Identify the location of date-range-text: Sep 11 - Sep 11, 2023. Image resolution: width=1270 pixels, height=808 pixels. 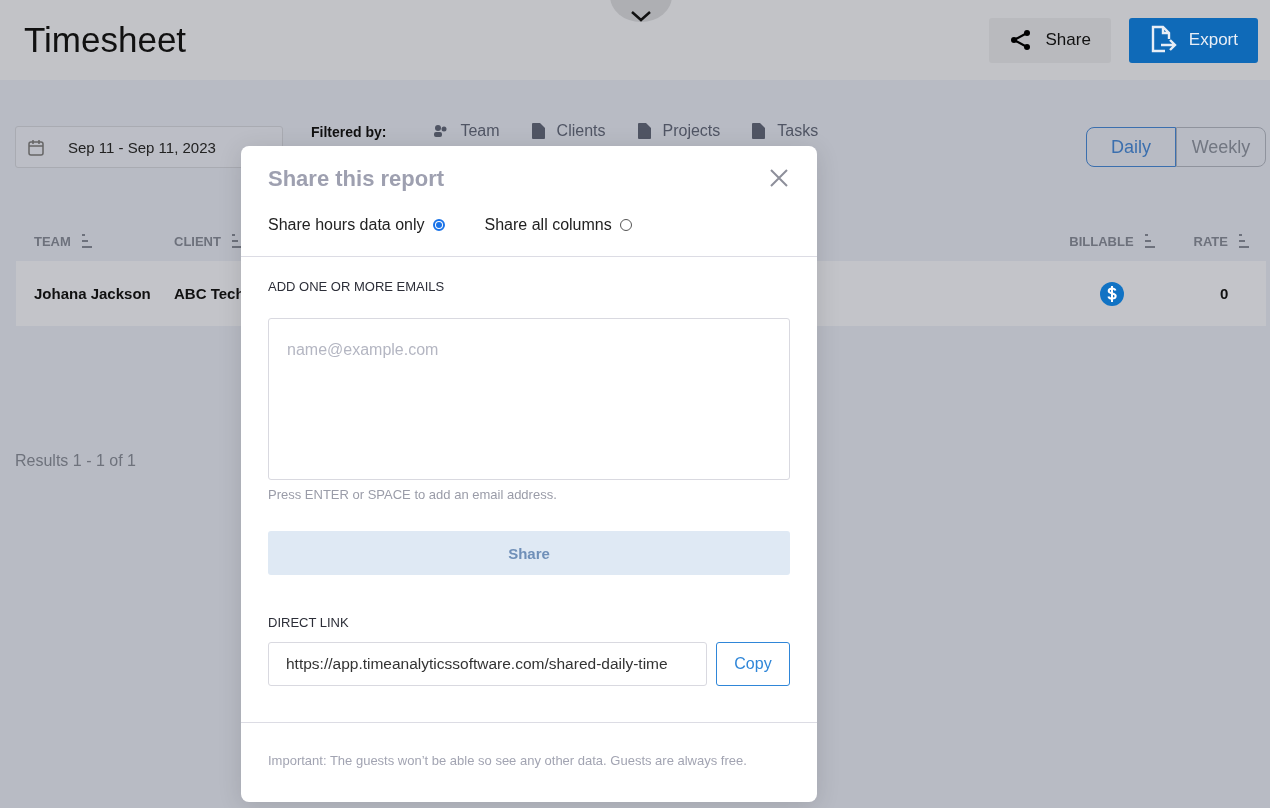
(142, 147).